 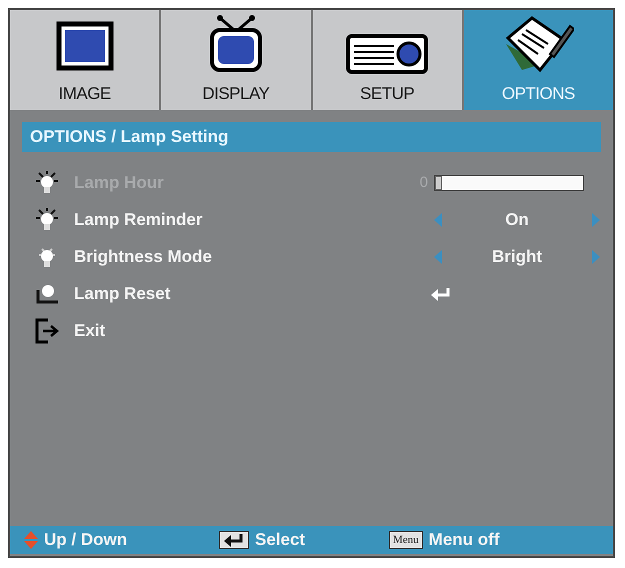 What do you see at coordinates (86, 540) in the screenshot?
I see `footer-hint: Up / Down` at bounding box center [86, 540].